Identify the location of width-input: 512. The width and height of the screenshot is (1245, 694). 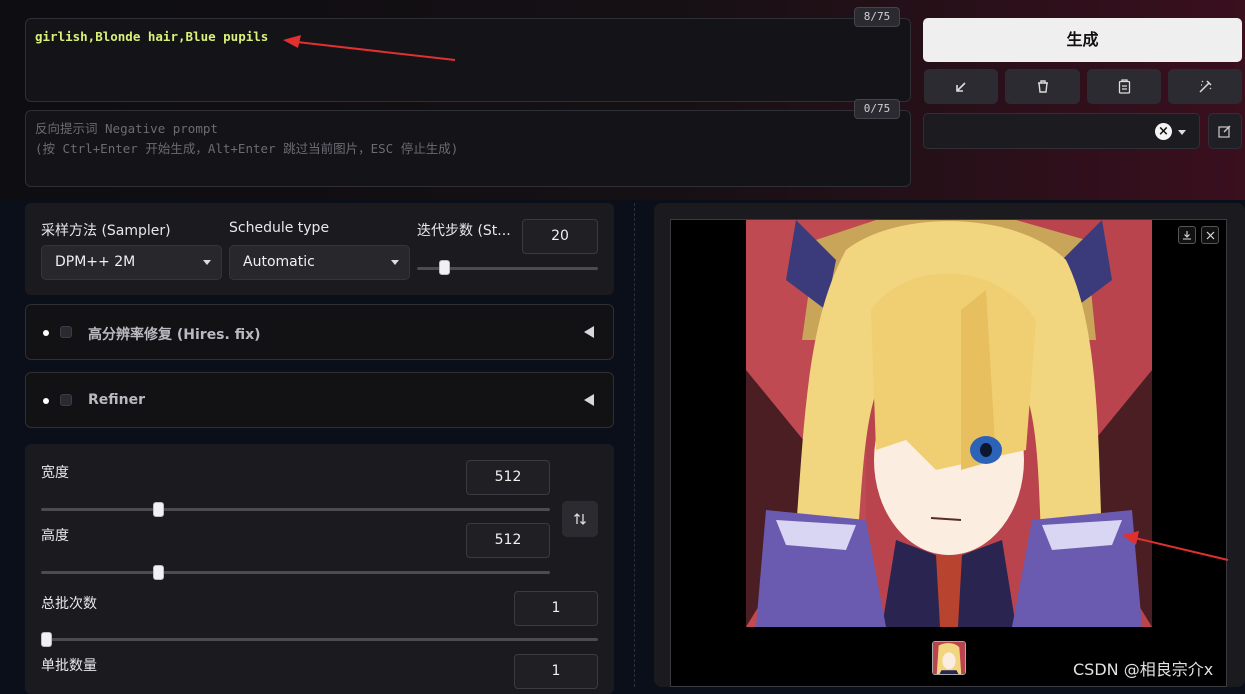
(508, 477).